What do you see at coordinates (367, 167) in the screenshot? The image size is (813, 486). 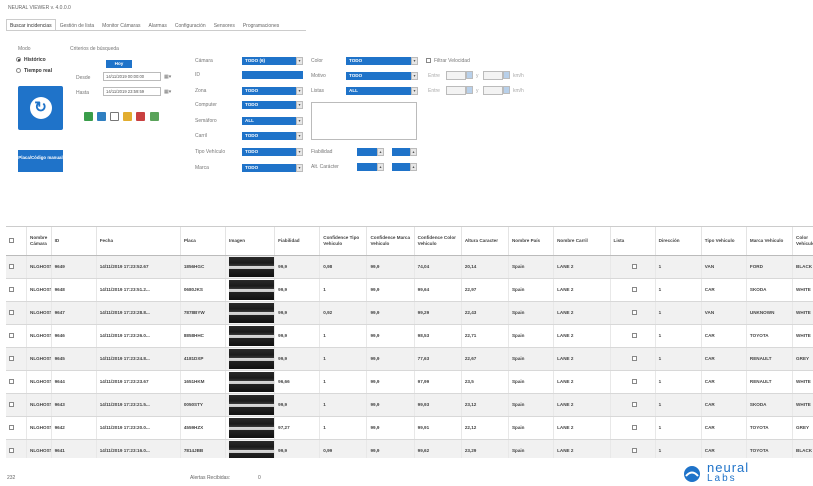 I see `char-height-min-field` at bounding box center [367, 167].